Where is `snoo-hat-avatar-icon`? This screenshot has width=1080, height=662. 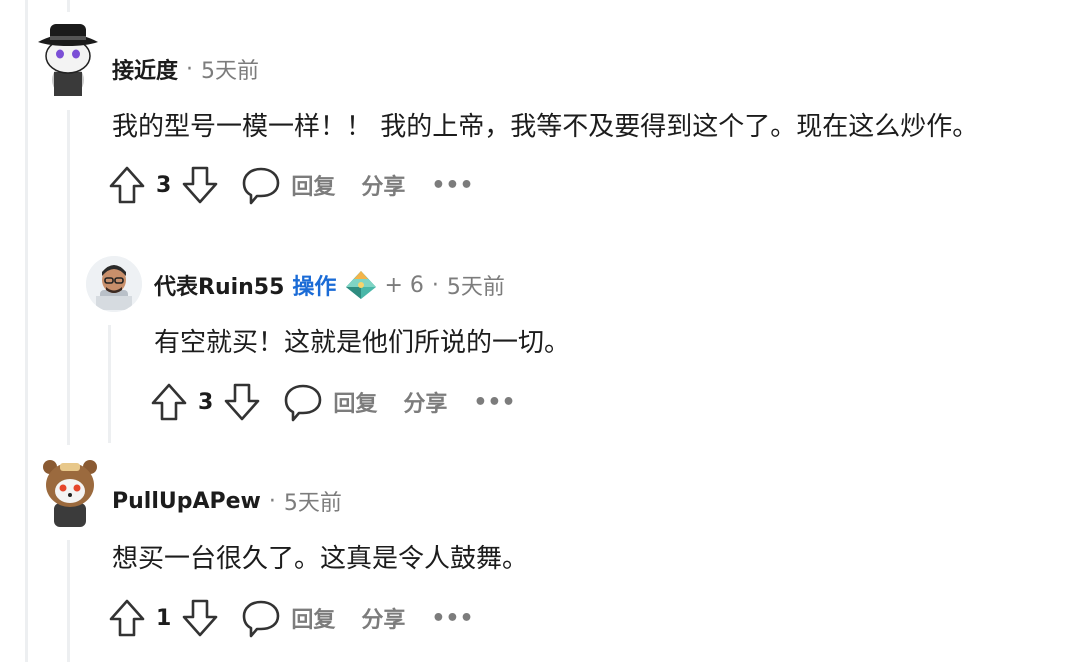
snoo-hat-avatar-icon is located at coordinates (68, 60).